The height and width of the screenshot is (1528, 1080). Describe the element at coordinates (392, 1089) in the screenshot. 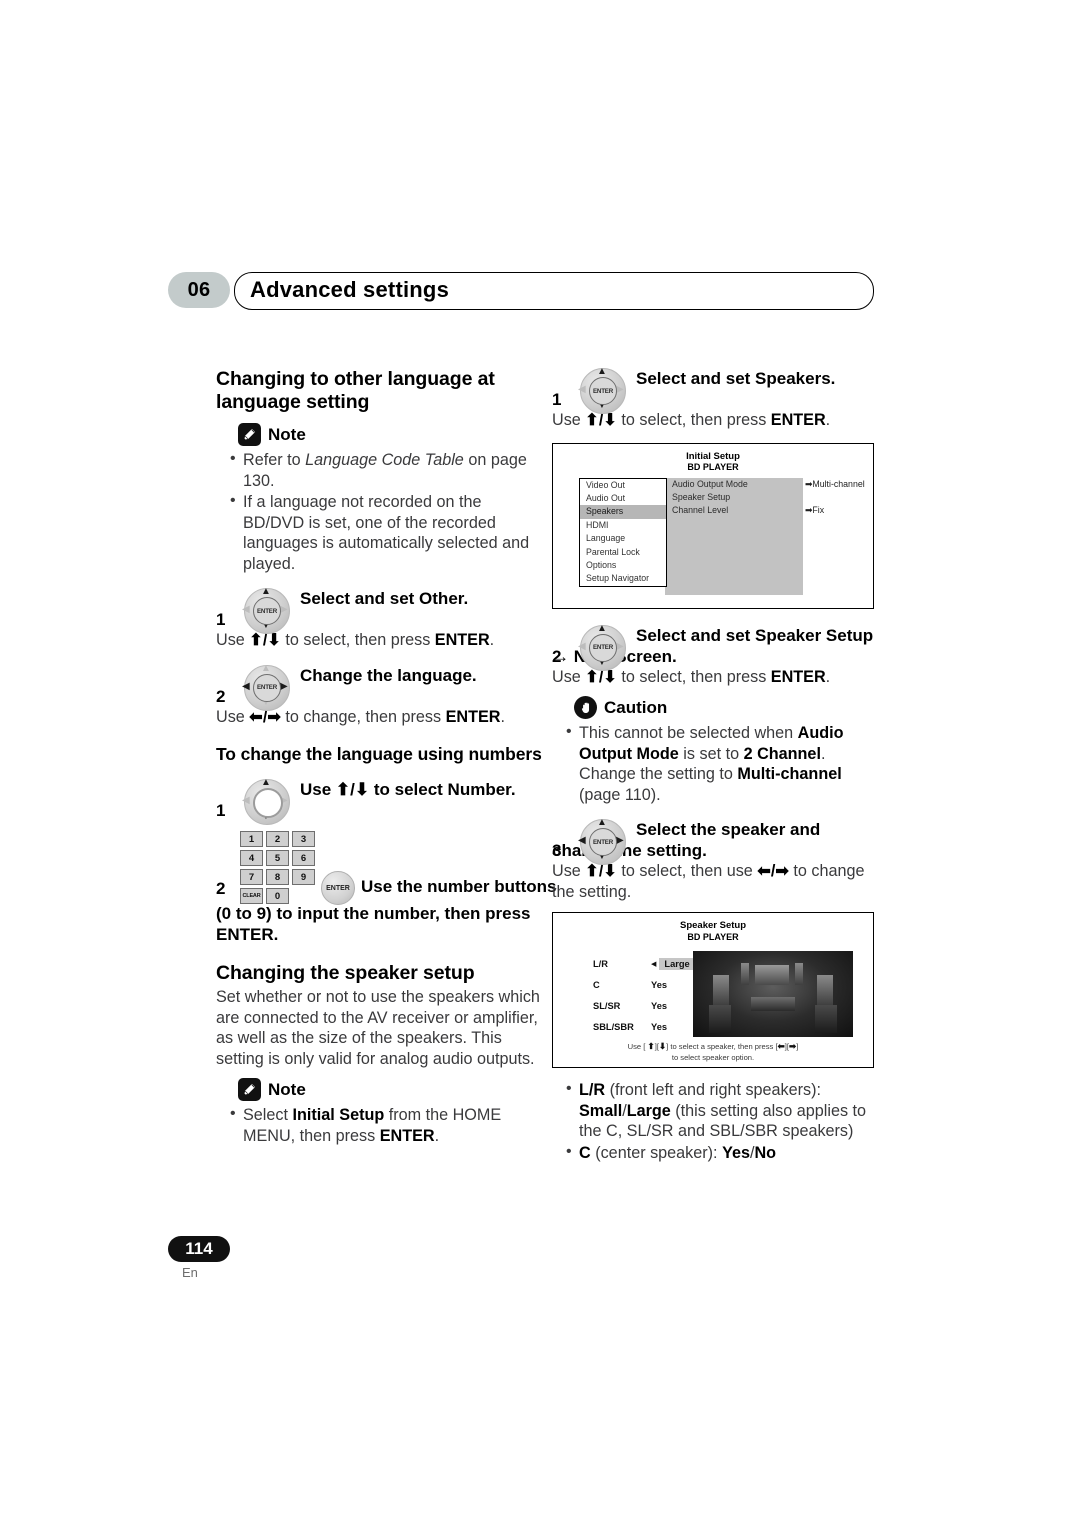

I see `note-header-2: Note` at that location.